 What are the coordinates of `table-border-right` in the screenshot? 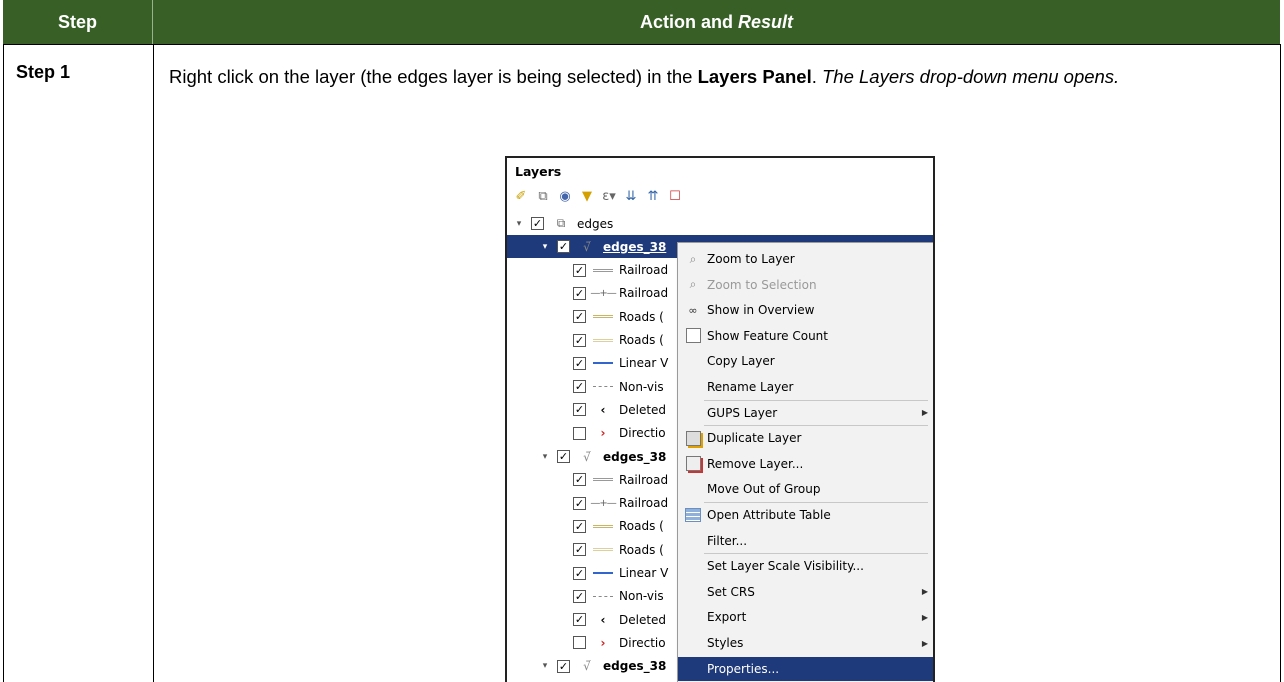 It's located at (1280, 363).